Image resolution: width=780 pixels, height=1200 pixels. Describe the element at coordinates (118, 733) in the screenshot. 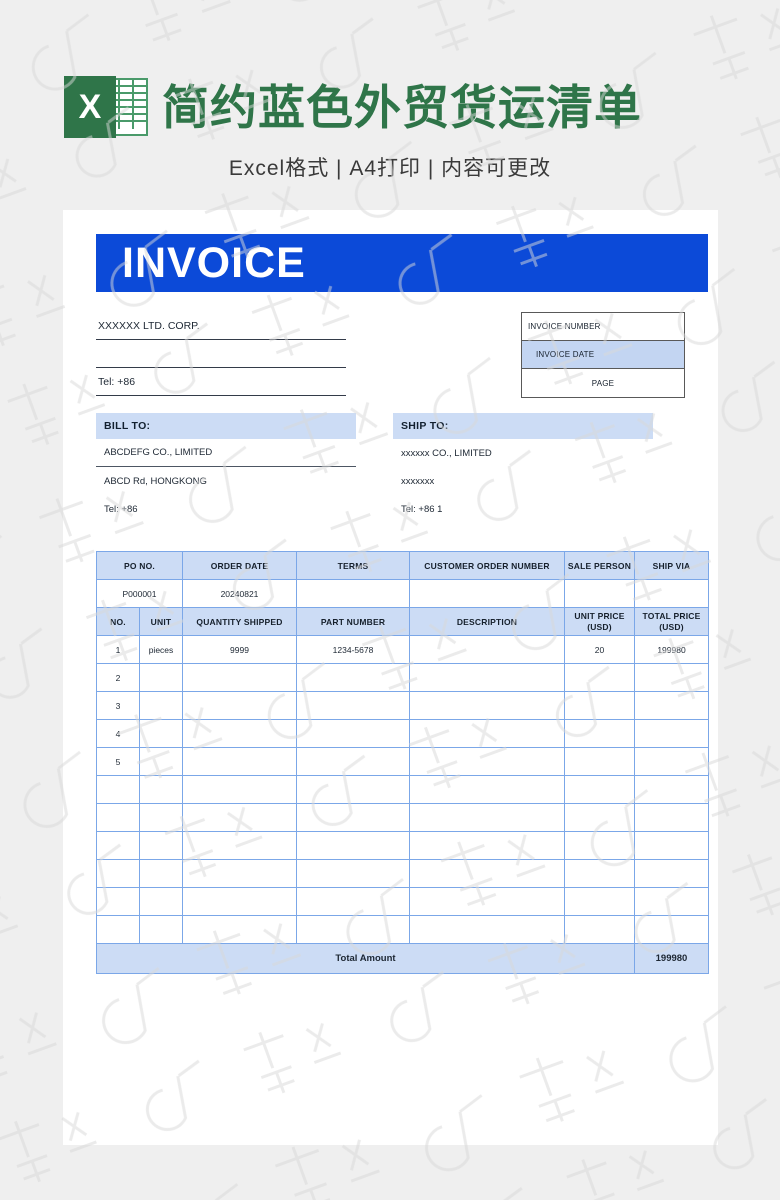

I see `td-no: 4` at that location.